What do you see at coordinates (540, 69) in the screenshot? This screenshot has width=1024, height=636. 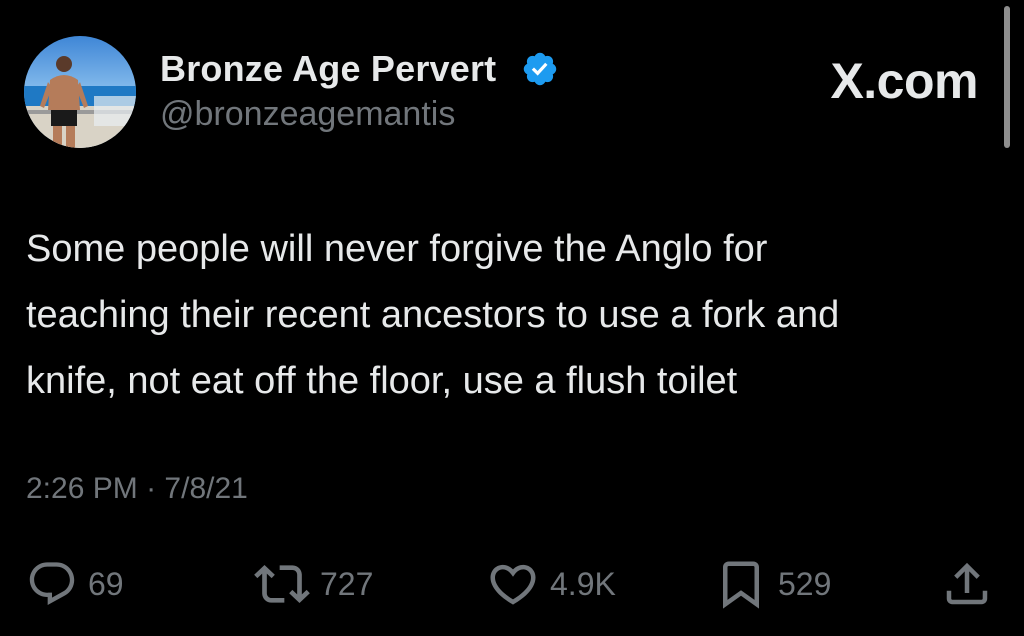 I see `verified-badge-icon` at bounding box center [540, 69].